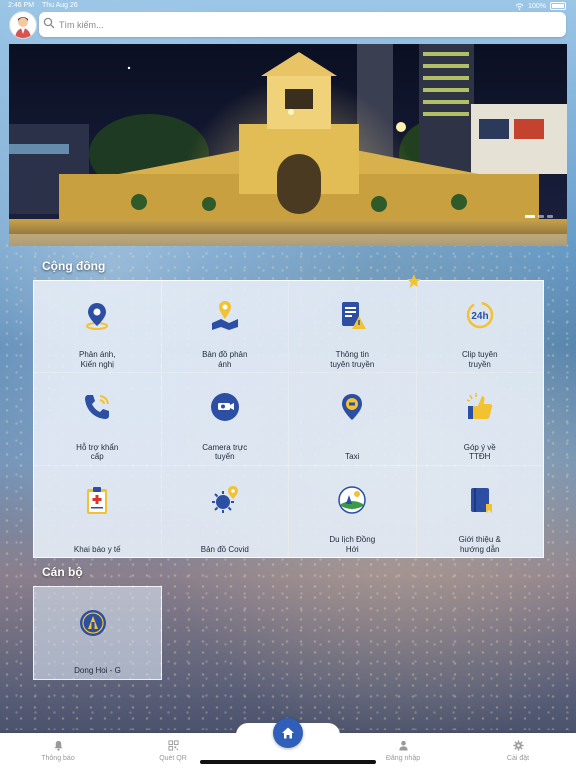 This screenshot has width=576, height=768. Describe the element at coordinates (97, 670) in the screenshot. I see `tile-label: Dong Hoi - G` at that location.